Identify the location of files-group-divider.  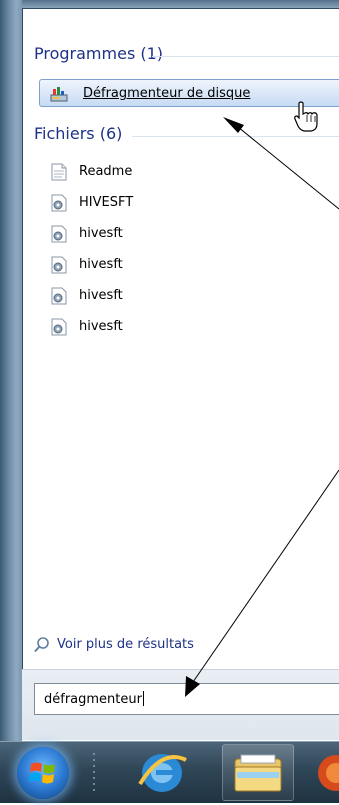
(235, 136).